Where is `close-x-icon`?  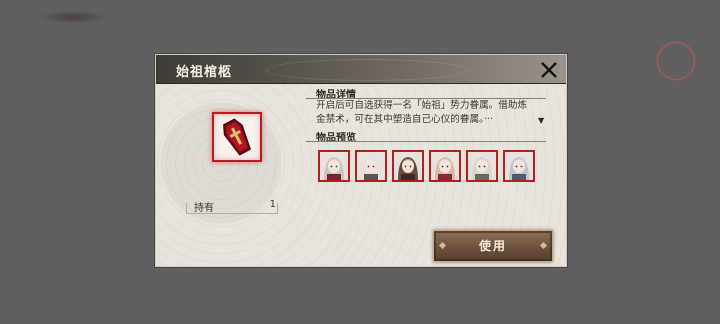
close-x-icon is located at coordinates (549, 70).